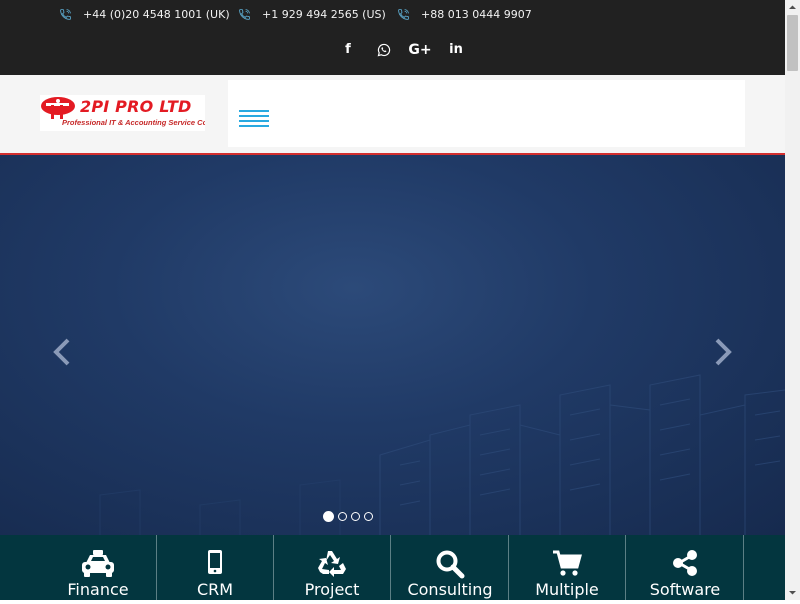 This screenshot has height=604, width=800. I want to click on scroll-up-icon, so click(792, 7).